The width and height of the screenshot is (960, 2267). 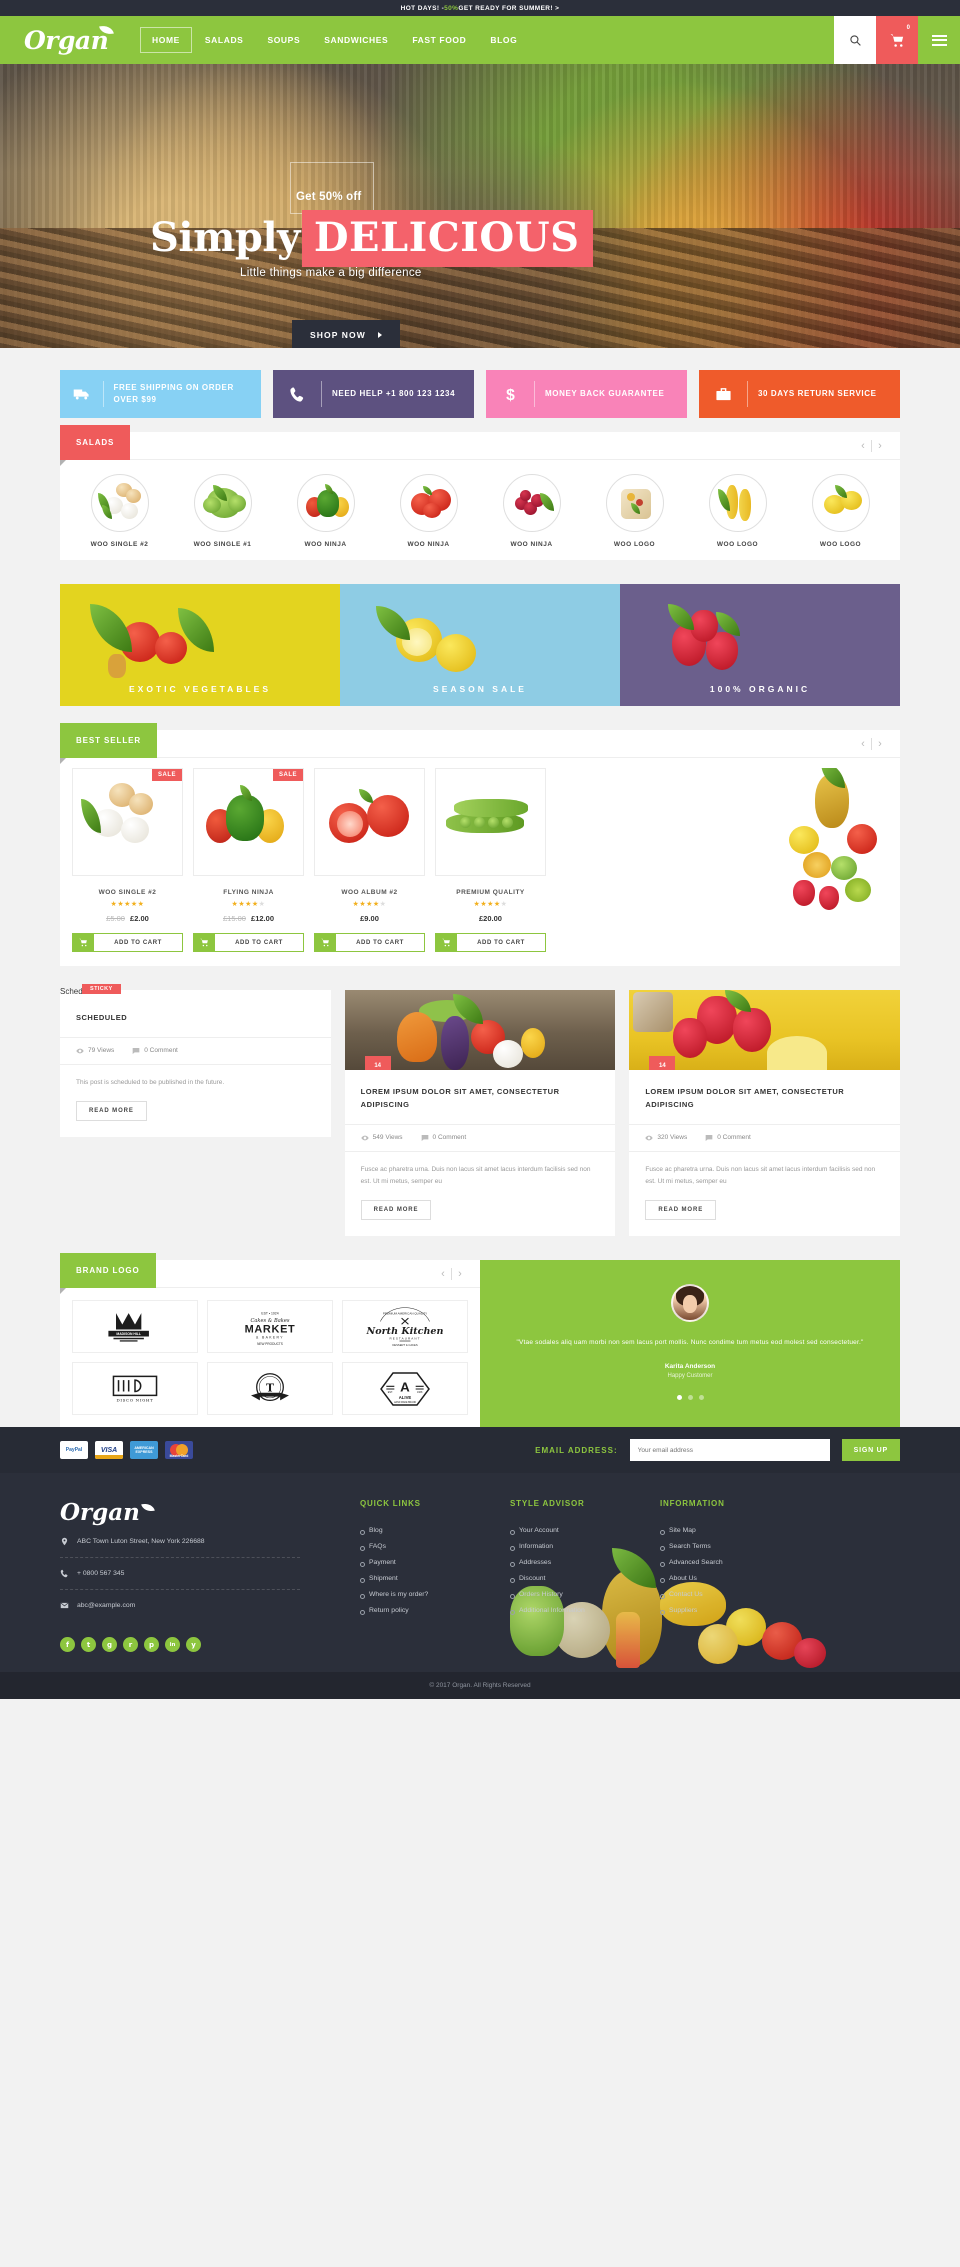 What do you see at coordinates (435, 1546) in the screenshot?
I see `footer-link: FAQs` at bounding box center [435, 1546].